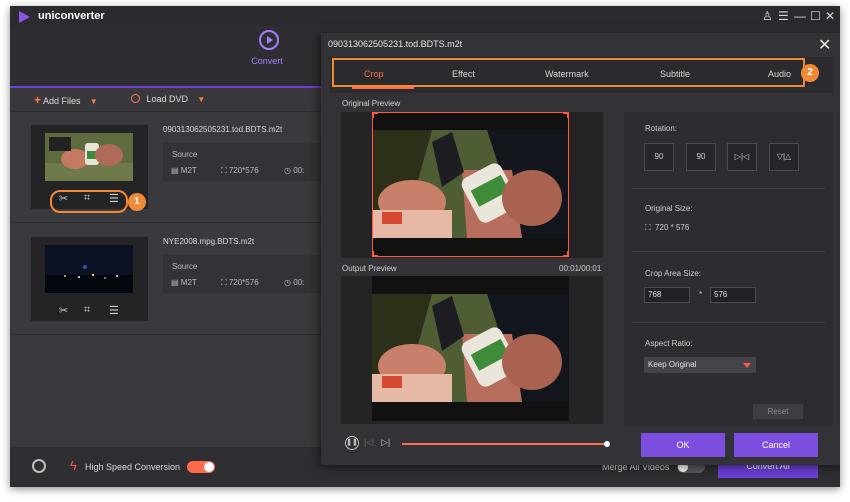 The image size is (850, 502). What do you see at coordinates (742, 157) in the screenshot?
I see `flip-horizontal-button: ▷|◁` at bounding box center [742, 157].